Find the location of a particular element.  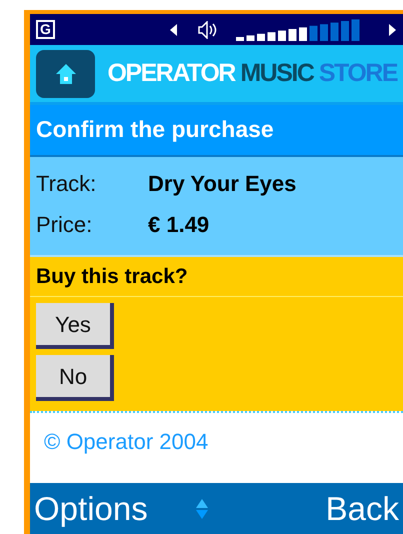

field-label: Track: is located at coordinates (67, 184).